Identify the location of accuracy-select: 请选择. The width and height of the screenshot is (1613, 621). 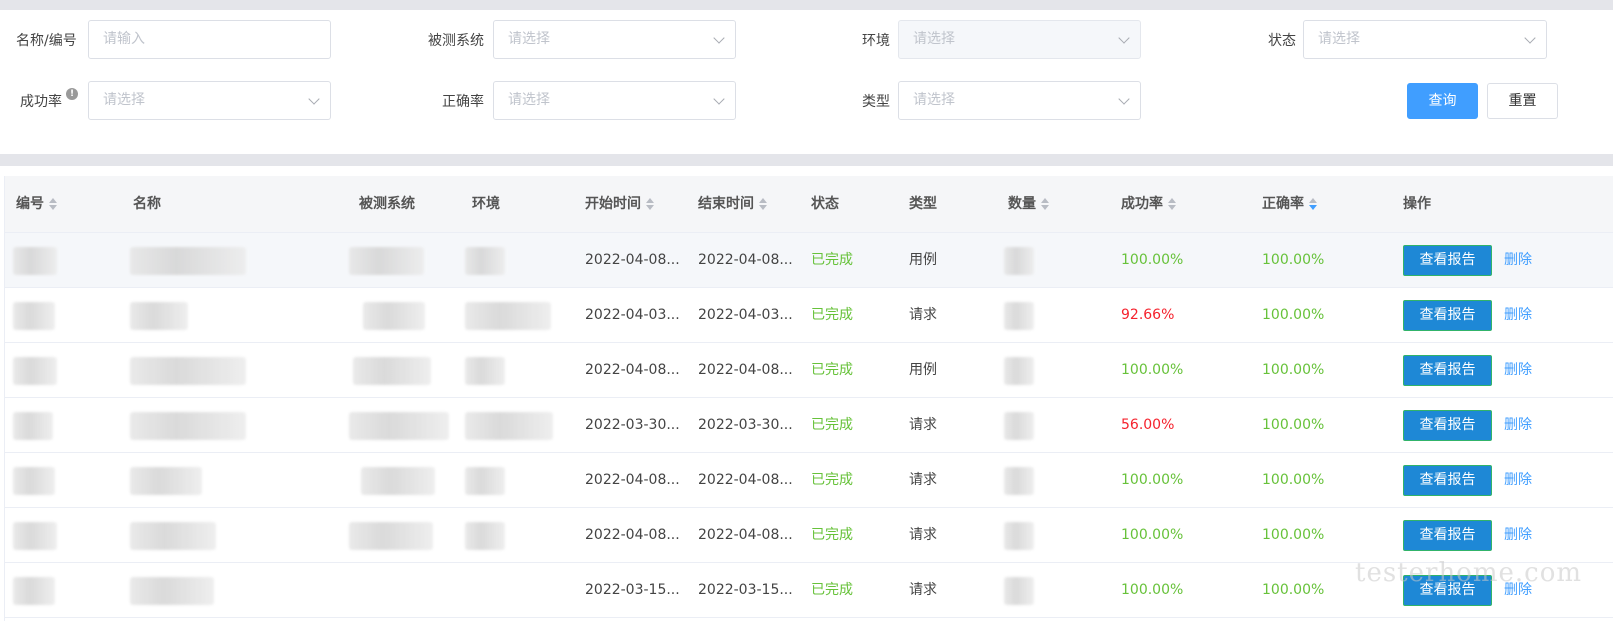
(614, 100).